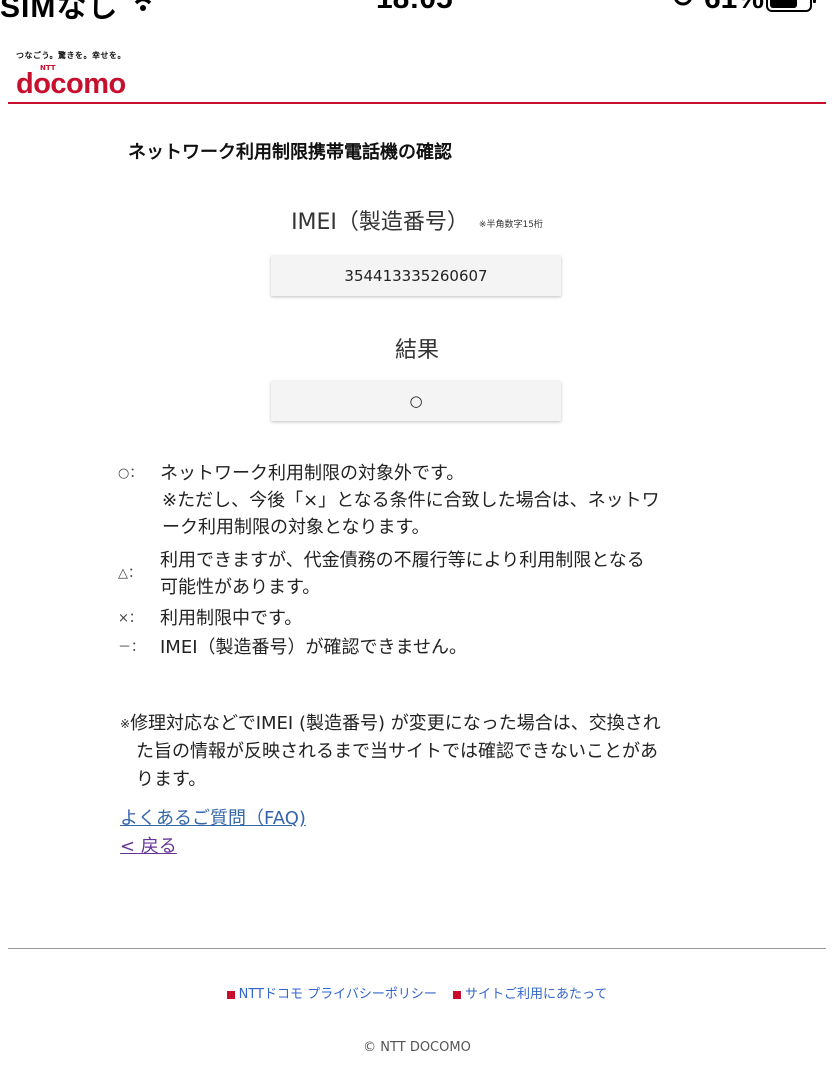  What do you see at coordinates (130, 618) in the screenshot?
I see `legend-symbol-cross: ×：` at bounding box center [130, 618].